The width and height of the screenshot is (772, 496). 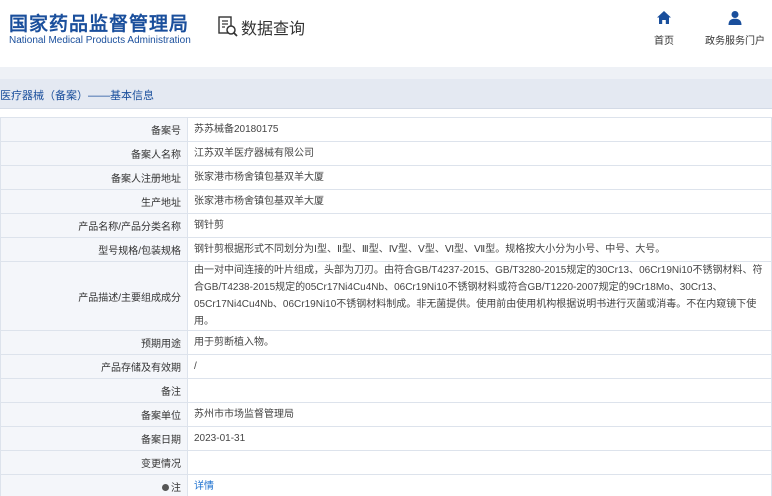 I want to click on nav-home: 首页, so click(x=664, y=28).